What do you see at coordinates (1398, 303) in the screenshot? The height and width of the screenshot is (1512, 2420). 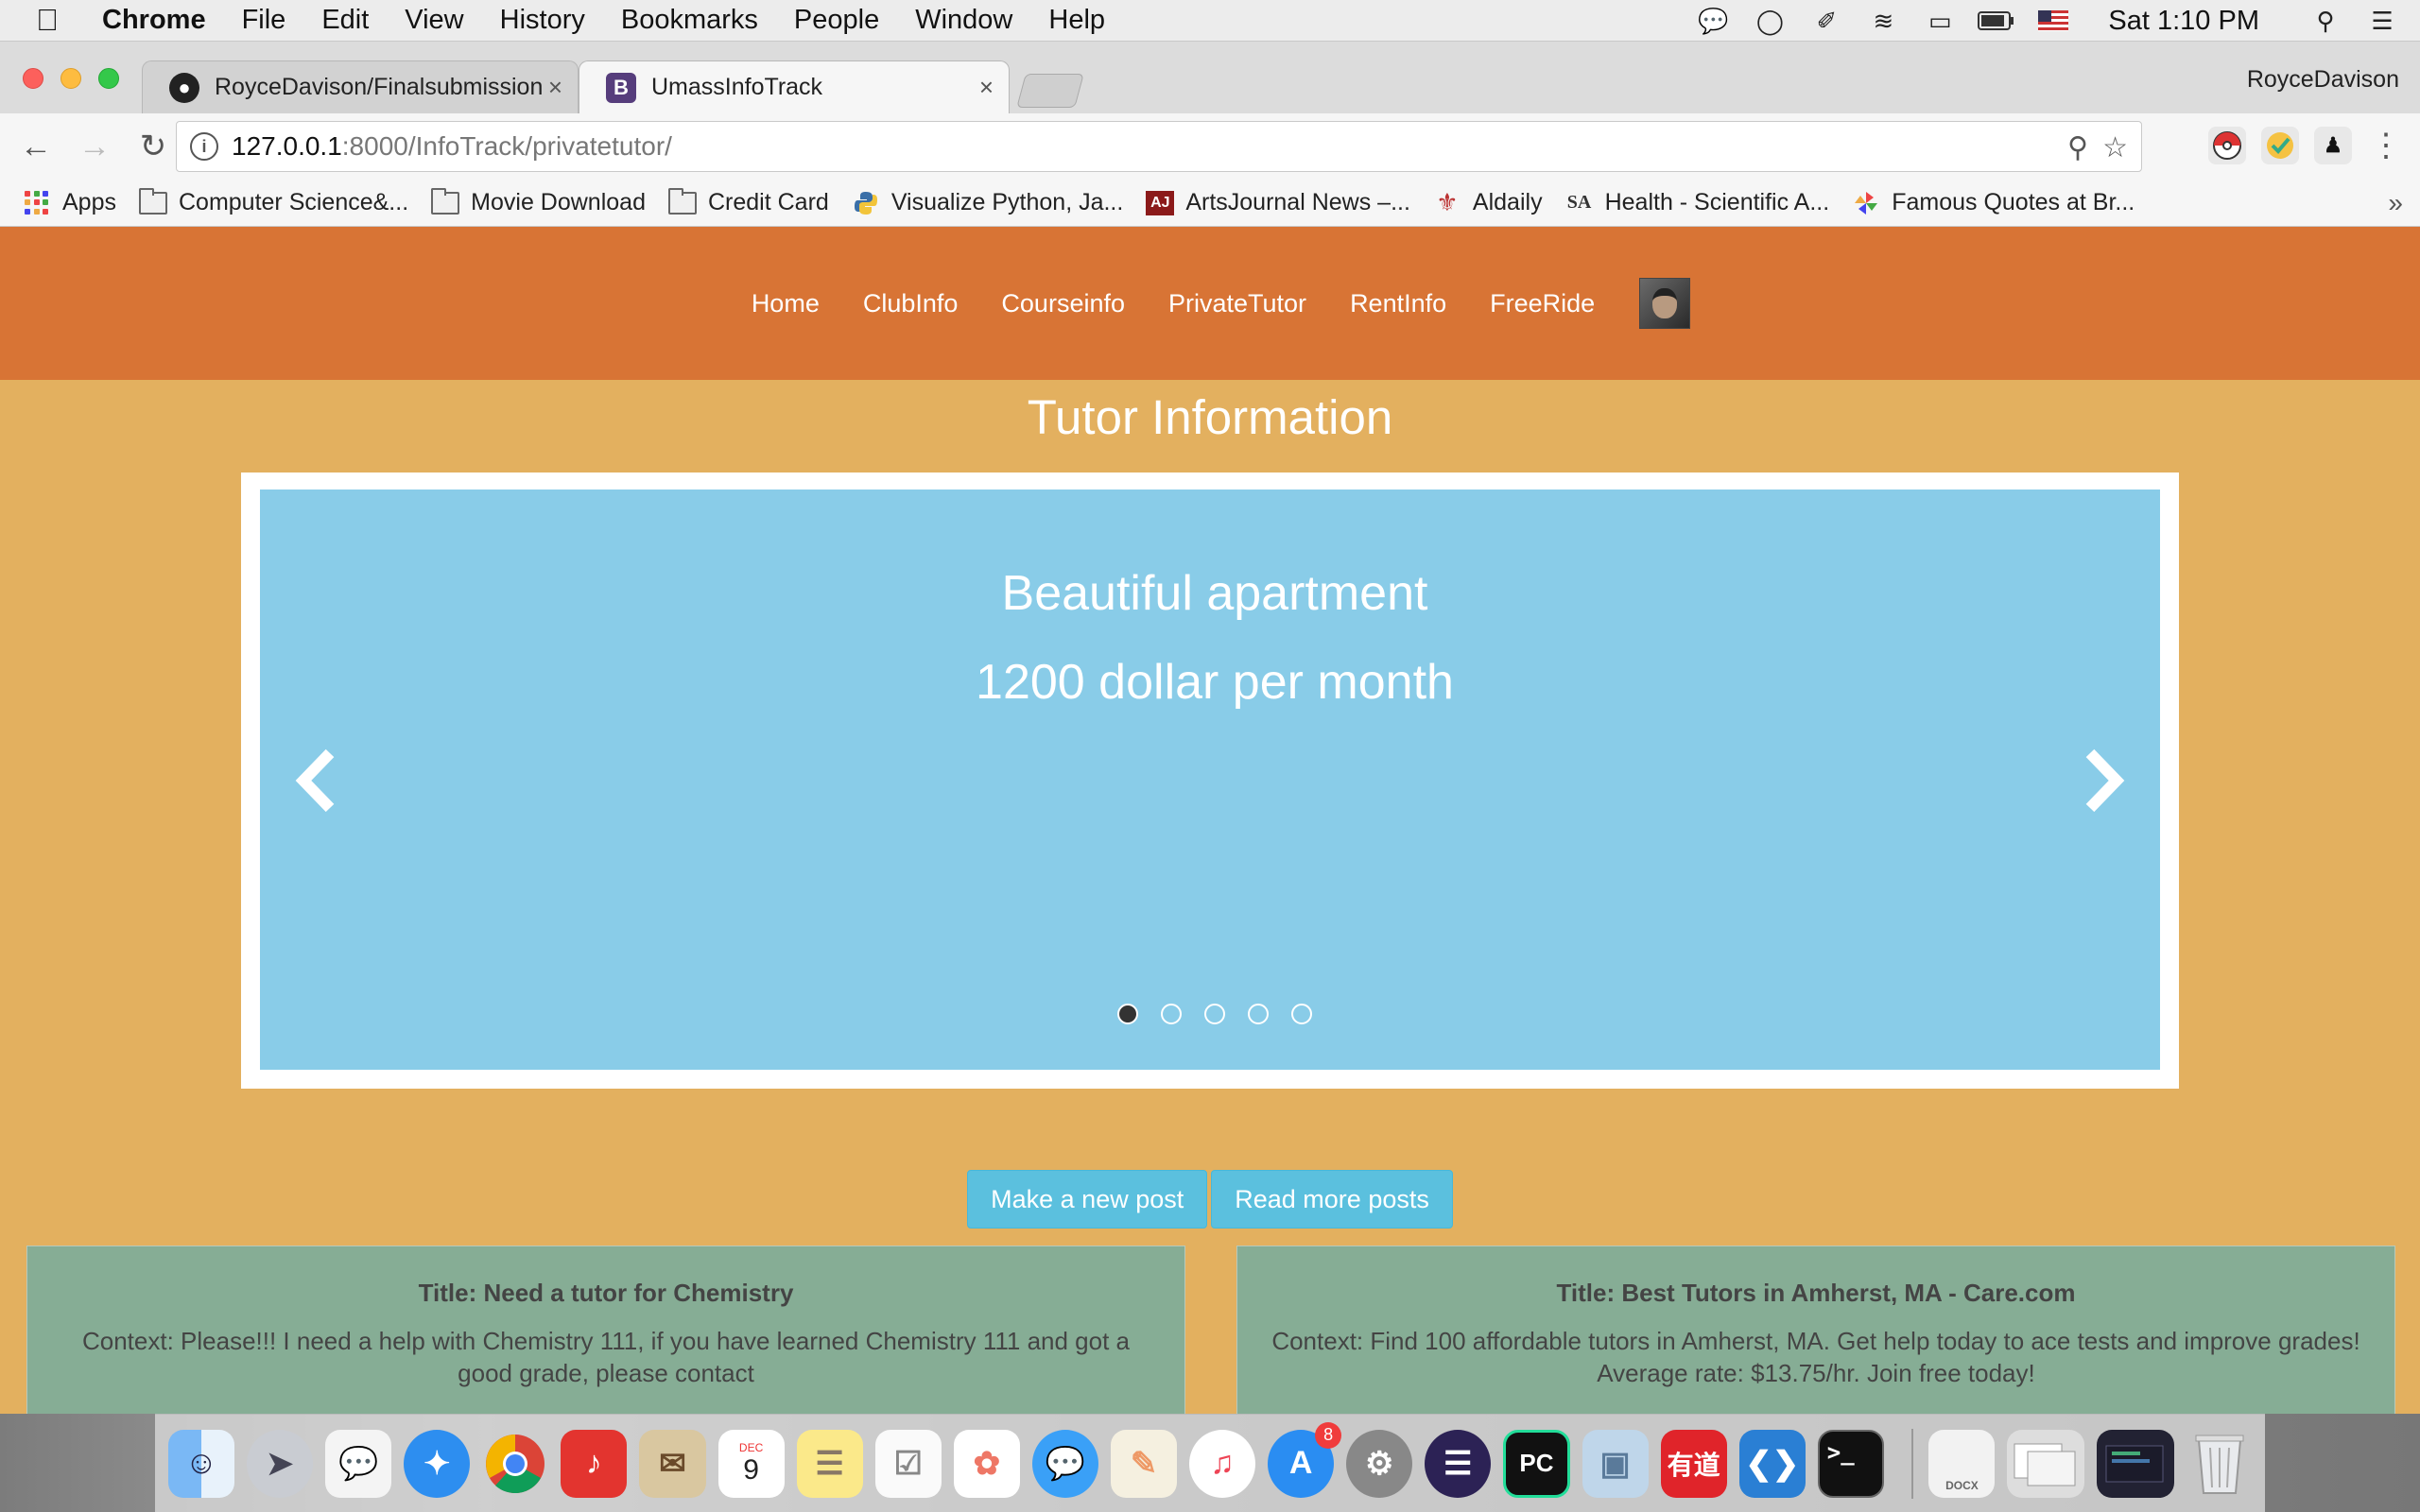 I see `nav-rentinfo: RentInfo` at bounding box center [1398, 303].